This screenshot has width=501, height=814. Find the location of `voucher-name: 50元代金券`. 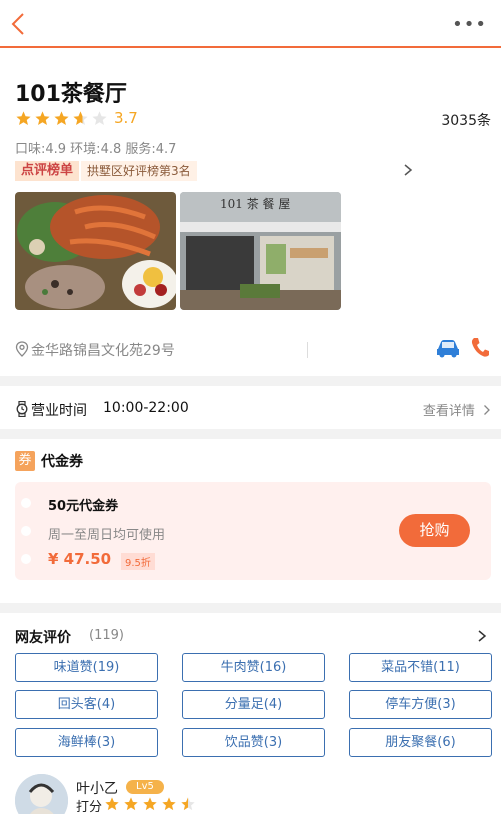

voucher-name: 50元代金券 is located at coordinates (83, 506).